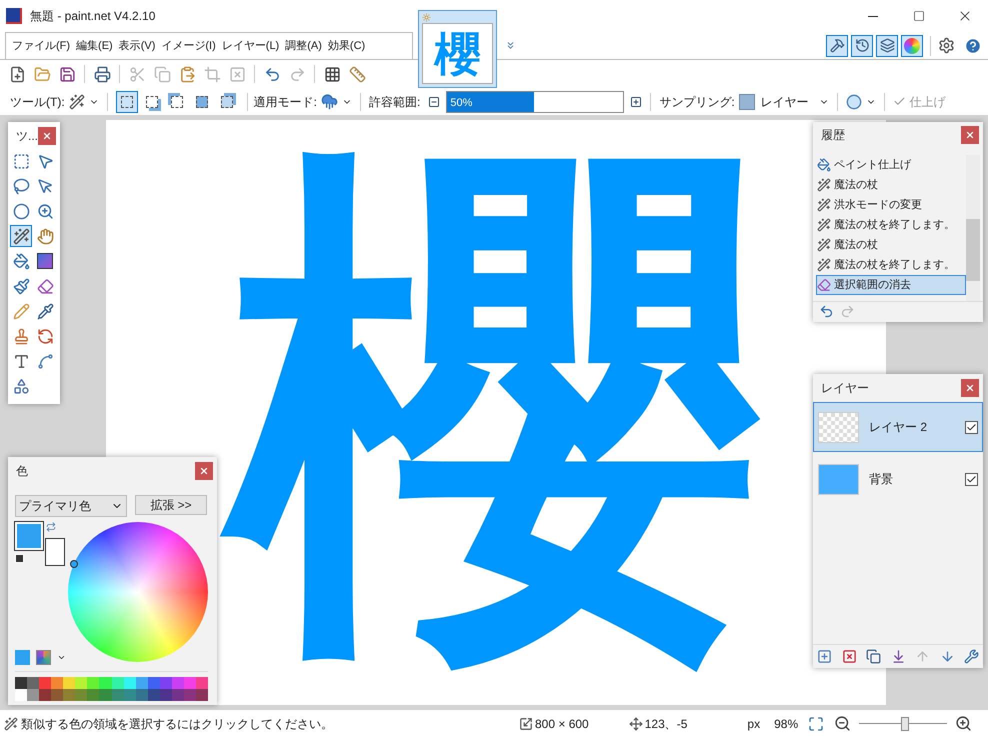 This screenshot has width=988, height=737. What do you see at coordinates (285, 102) in the screenshot?
I see `flood-mode-label: 適用モード:` at bounding box center [285, 102].